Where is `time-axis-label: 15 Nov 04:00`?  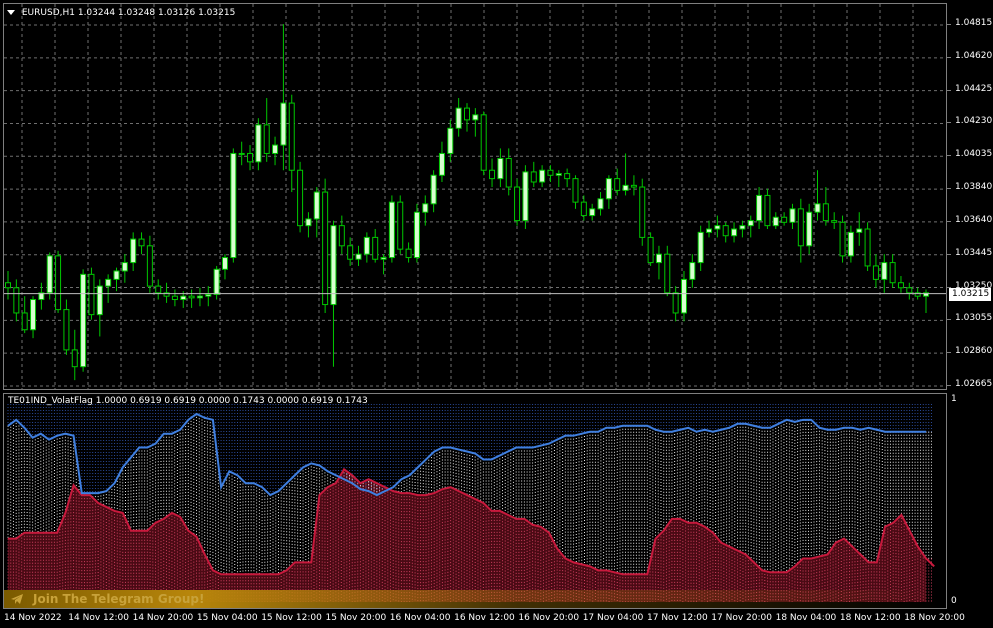 time-axis-label: 15 Nov 04:00 is located at coordinates (227, 618).